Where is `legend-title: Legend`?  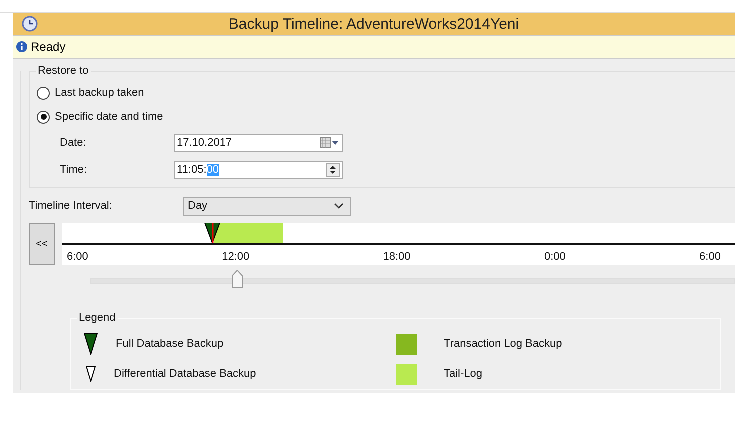
legend-title: Legend is located at coordinates (97, 318).